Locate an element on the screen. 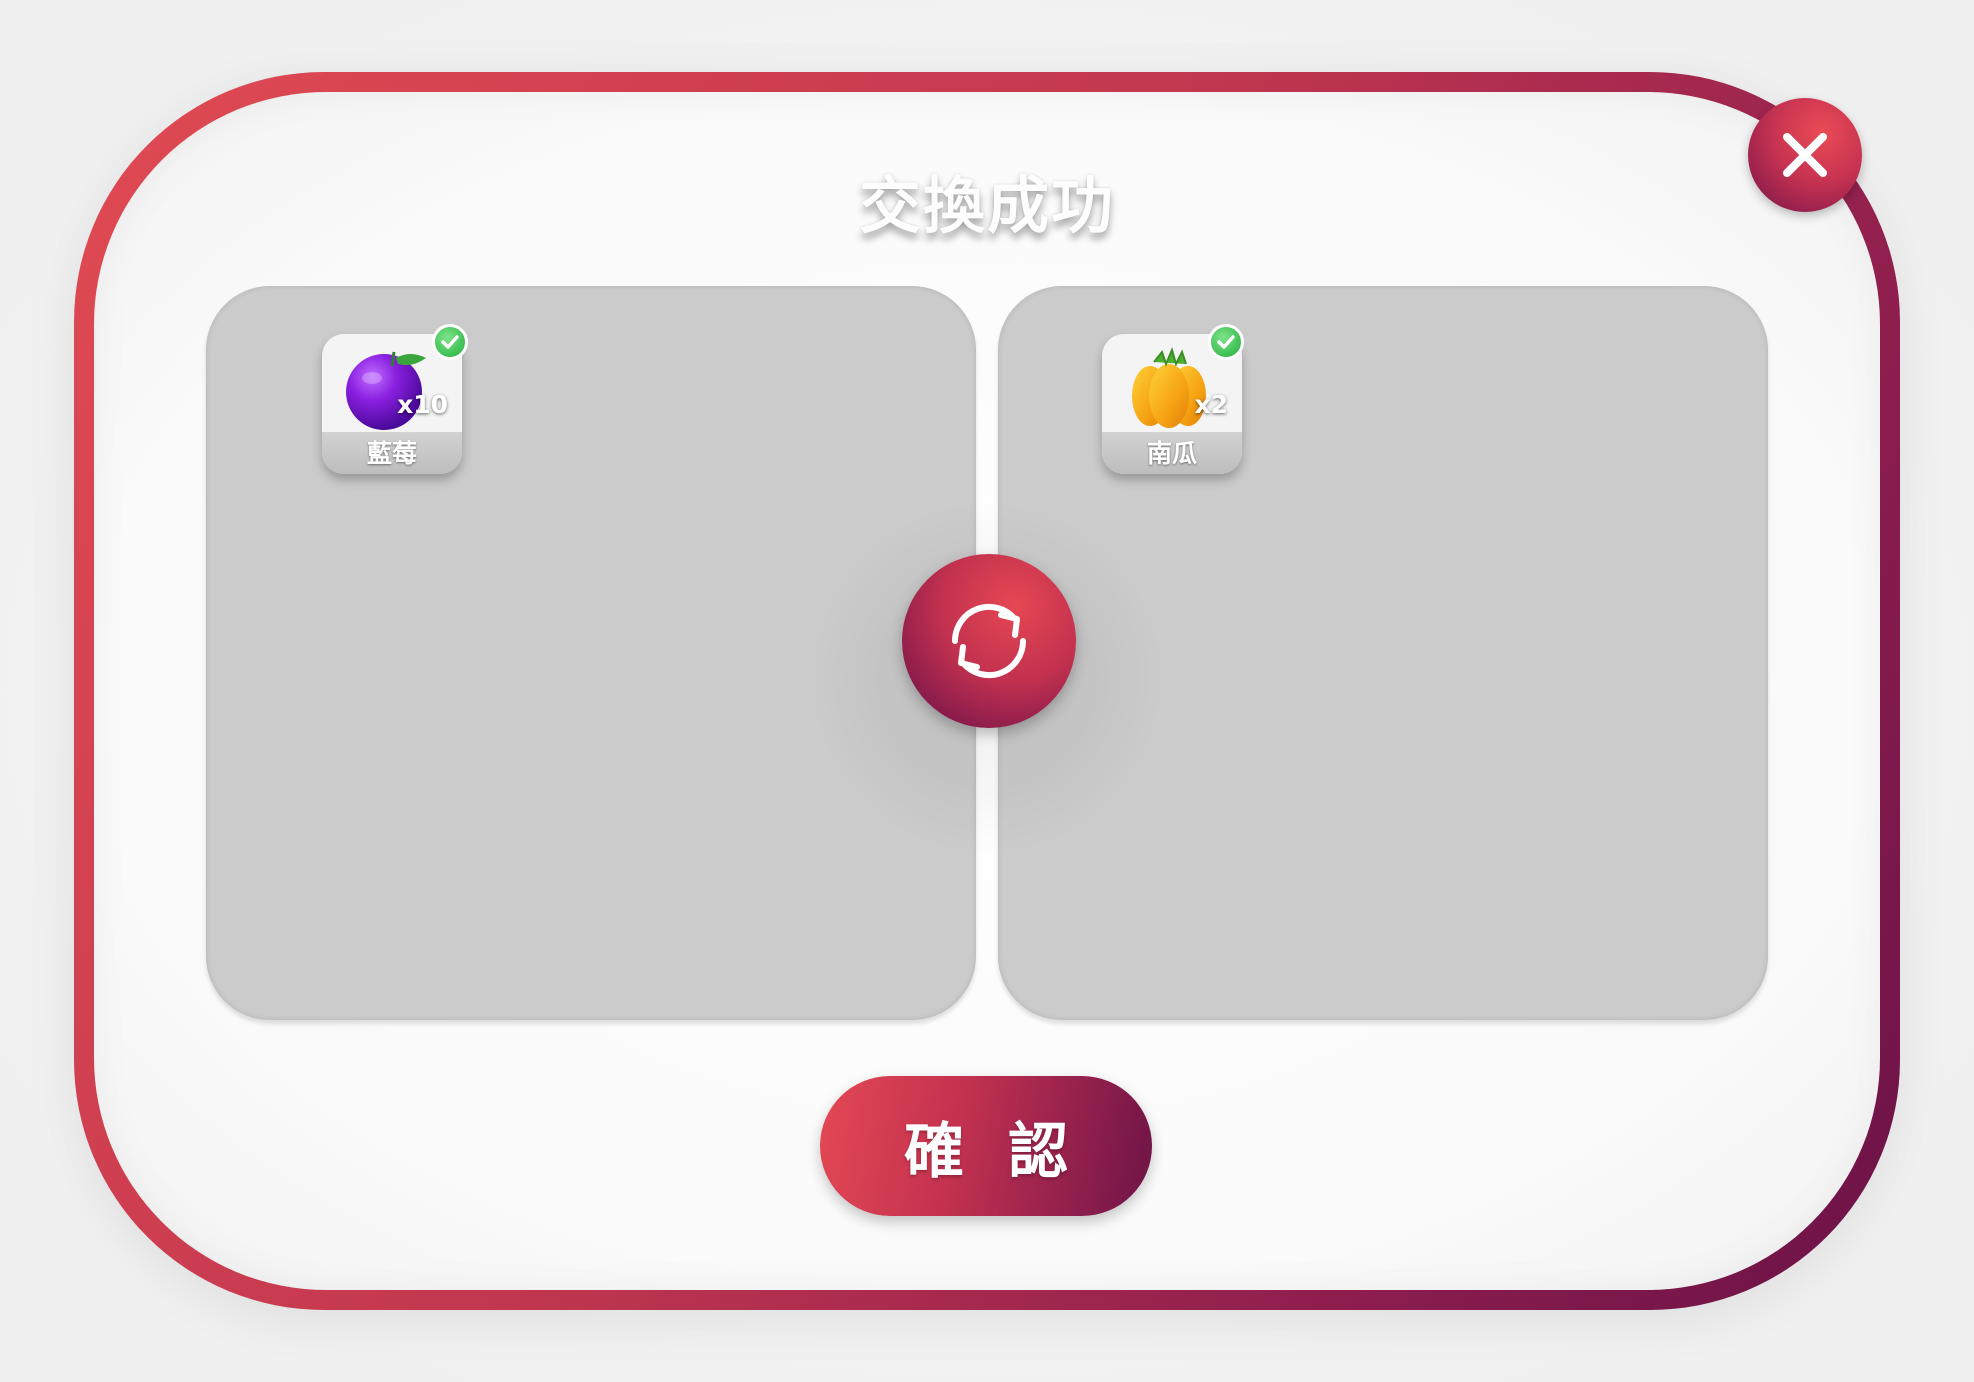 This screenshot has height=1382, width=1974. close-button is located at coordinates (1805, 155).